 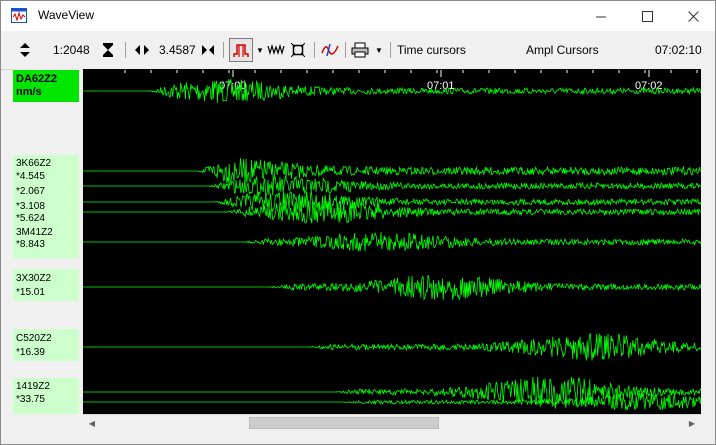 I want to click on time-expand-button, so click(x=208, y=50).